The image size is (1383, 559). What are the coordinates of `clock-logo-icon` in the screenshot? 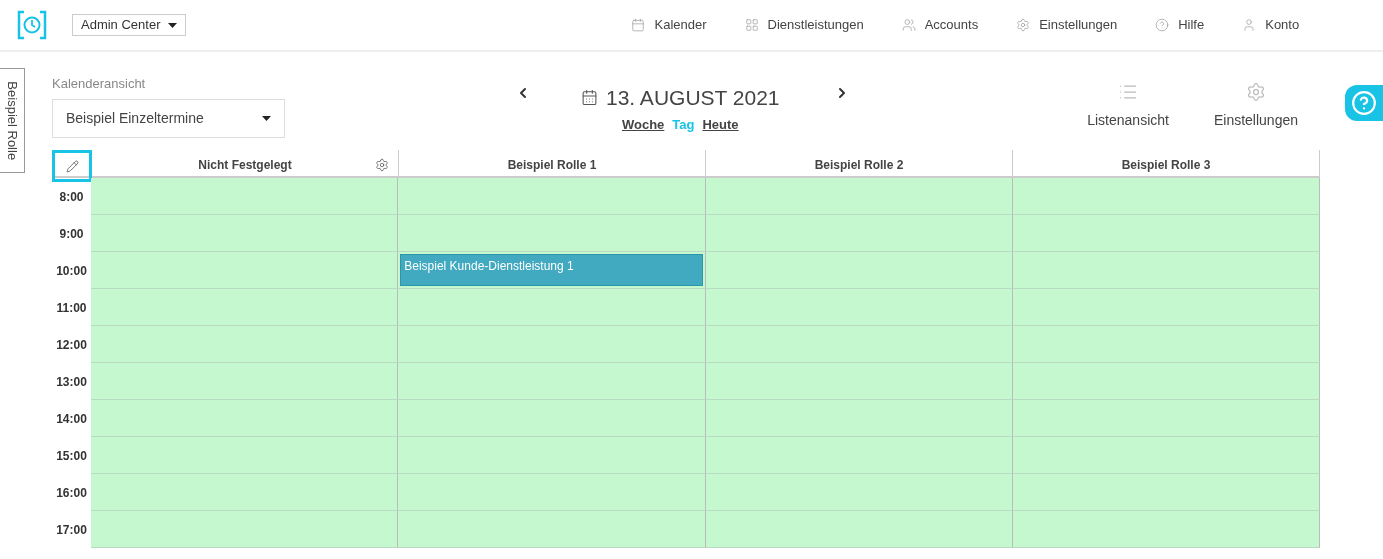 It's located at (32, 25).